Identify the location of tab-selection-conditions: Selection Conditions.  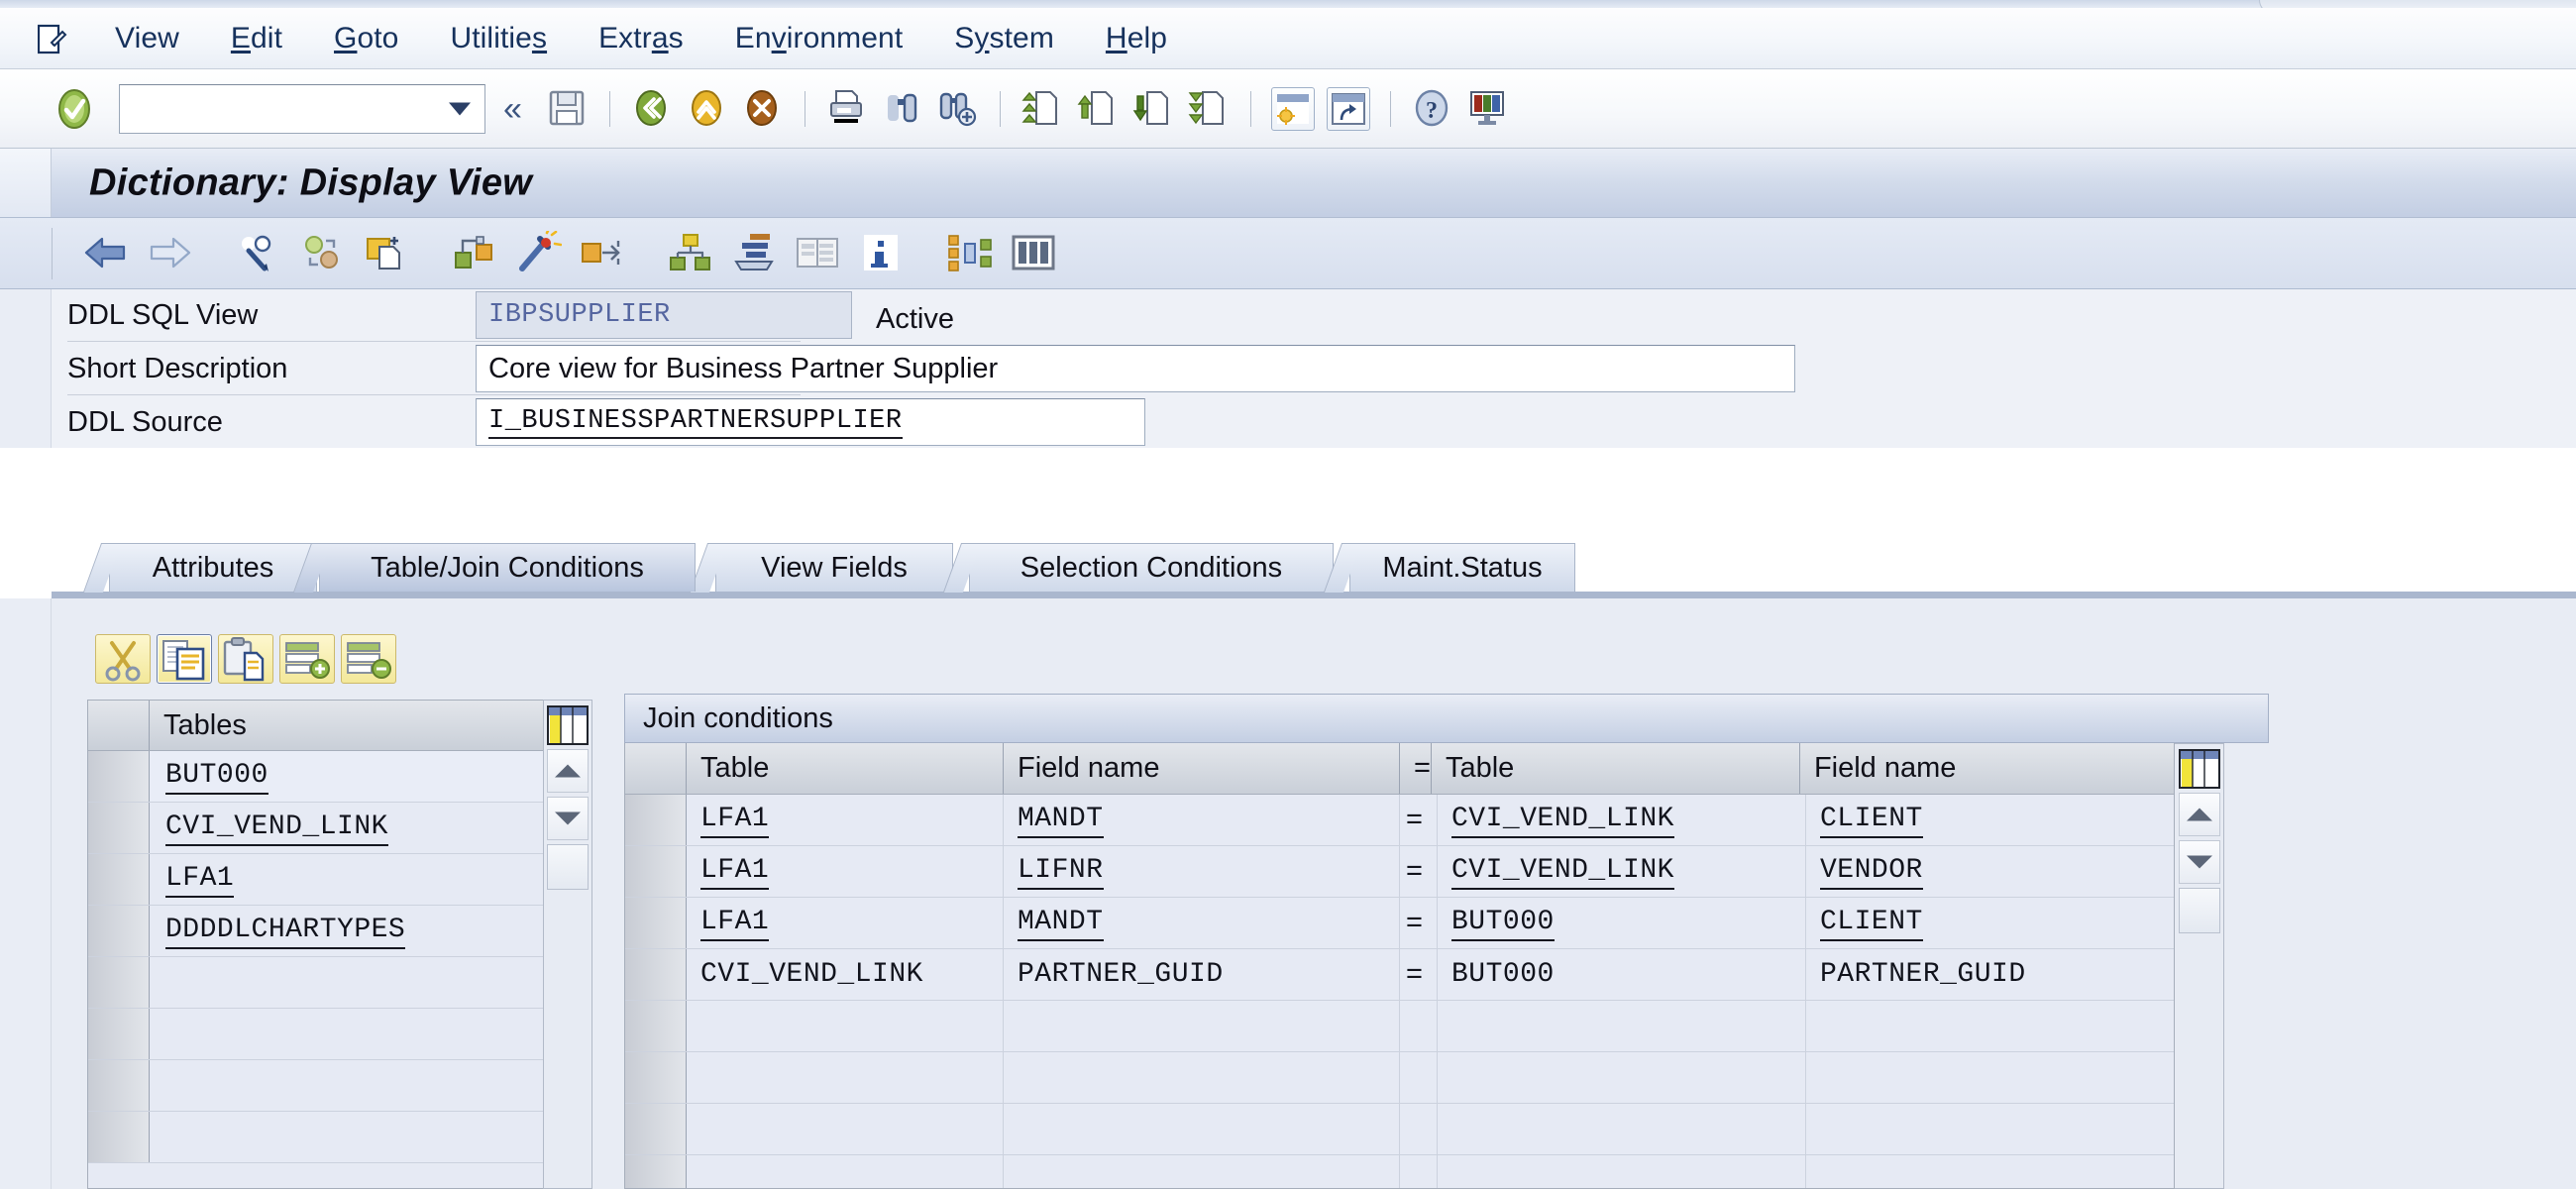
(1138, 568).